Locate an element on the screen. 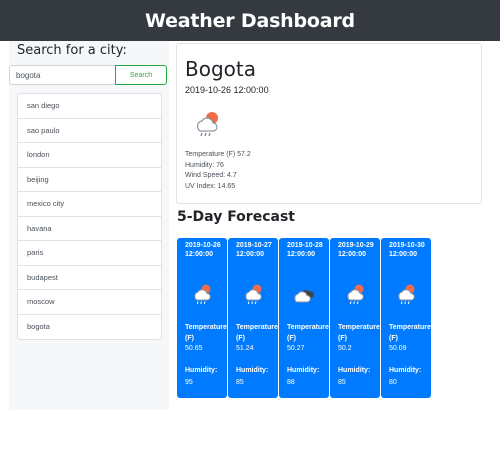 This screenshot has width=500, height=452. forecast-humidity: 80 is located at coordinates (393, 382).